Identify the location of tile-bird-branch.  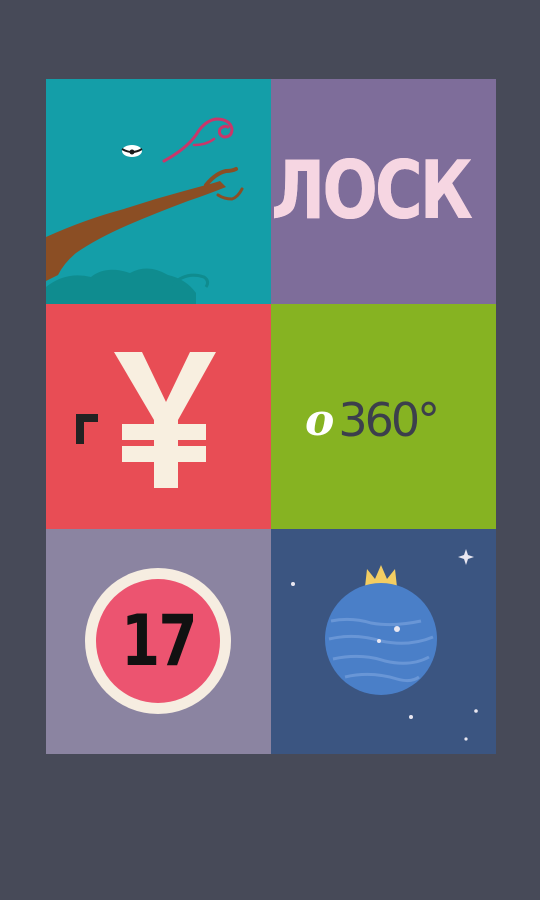
(158, 191).